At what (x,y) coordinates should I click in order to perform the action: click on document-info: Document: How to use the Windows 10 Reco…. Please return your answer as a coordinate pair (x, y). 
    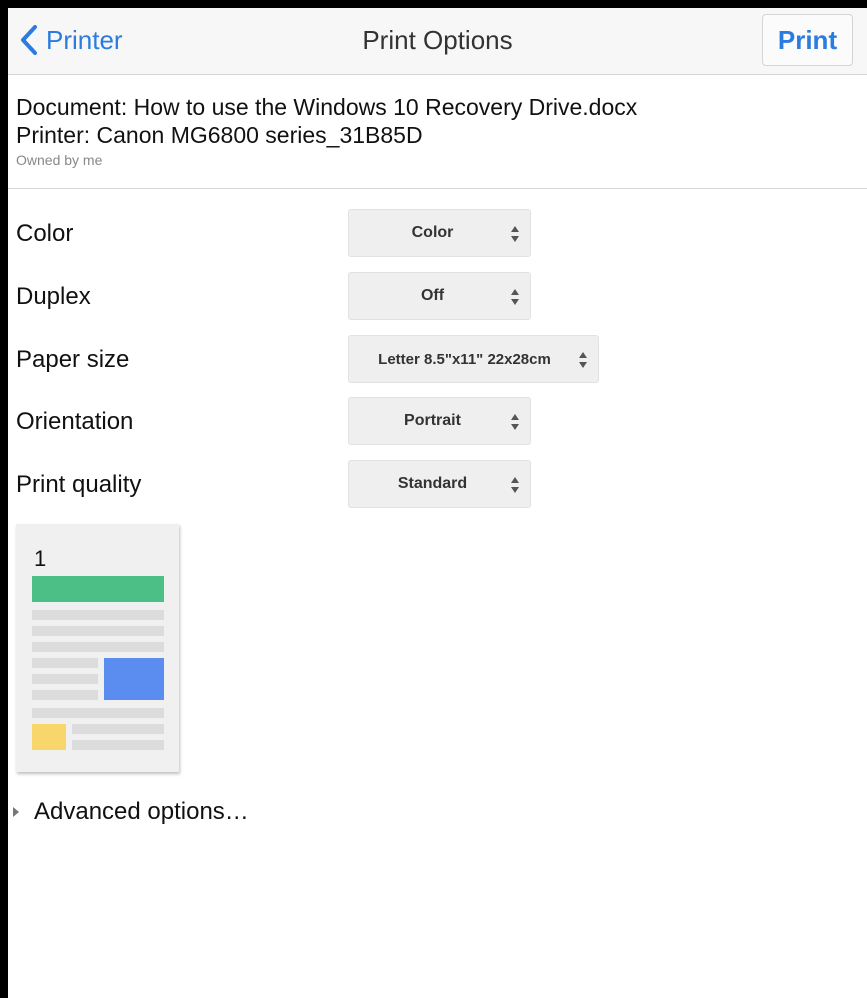
    Looking at the image, I should click on (326, 130).